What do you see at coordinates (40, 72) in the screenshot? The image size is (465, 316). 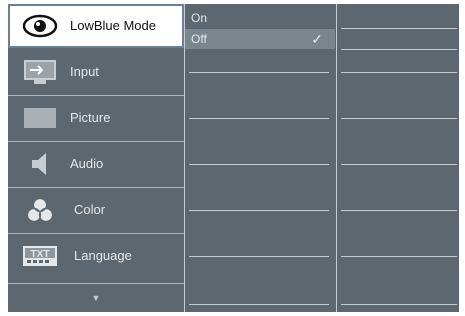 I see `input-icon` at bounding box center [40, 72].